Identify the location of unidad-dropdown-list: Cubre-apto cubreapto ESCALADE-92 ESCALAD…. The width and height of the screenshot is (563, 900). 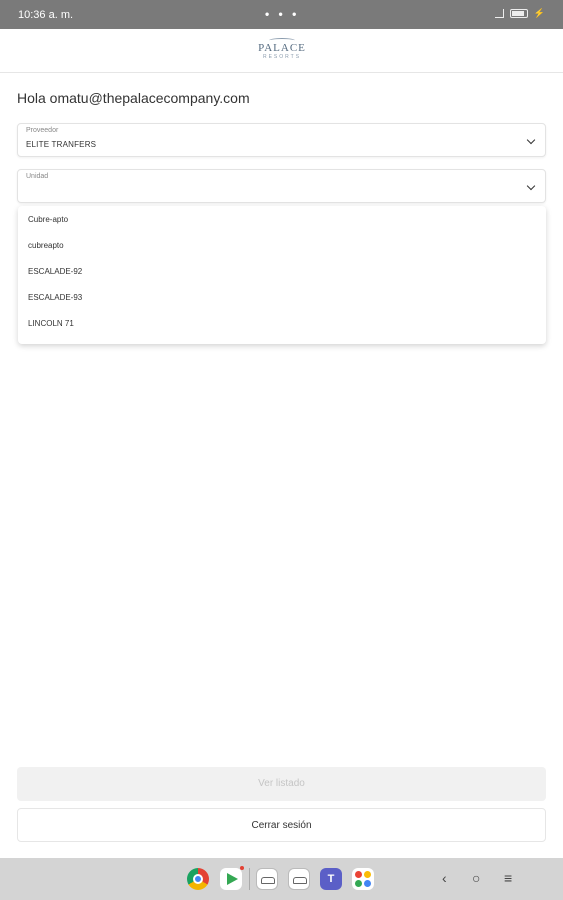
(282, 275).